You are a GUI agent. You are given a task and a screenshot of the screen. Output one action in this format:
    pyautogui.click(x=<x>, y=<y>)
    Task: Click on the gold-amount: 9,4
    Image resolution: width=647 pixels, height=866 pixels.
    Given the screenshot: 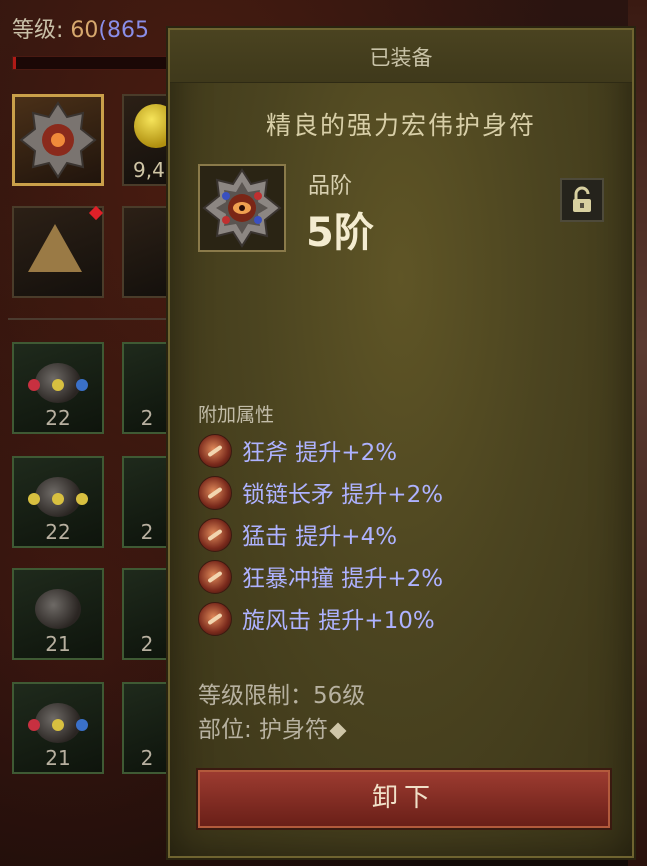 What is the action you would take?
    pyautogui.click(x=149, y=170)
    